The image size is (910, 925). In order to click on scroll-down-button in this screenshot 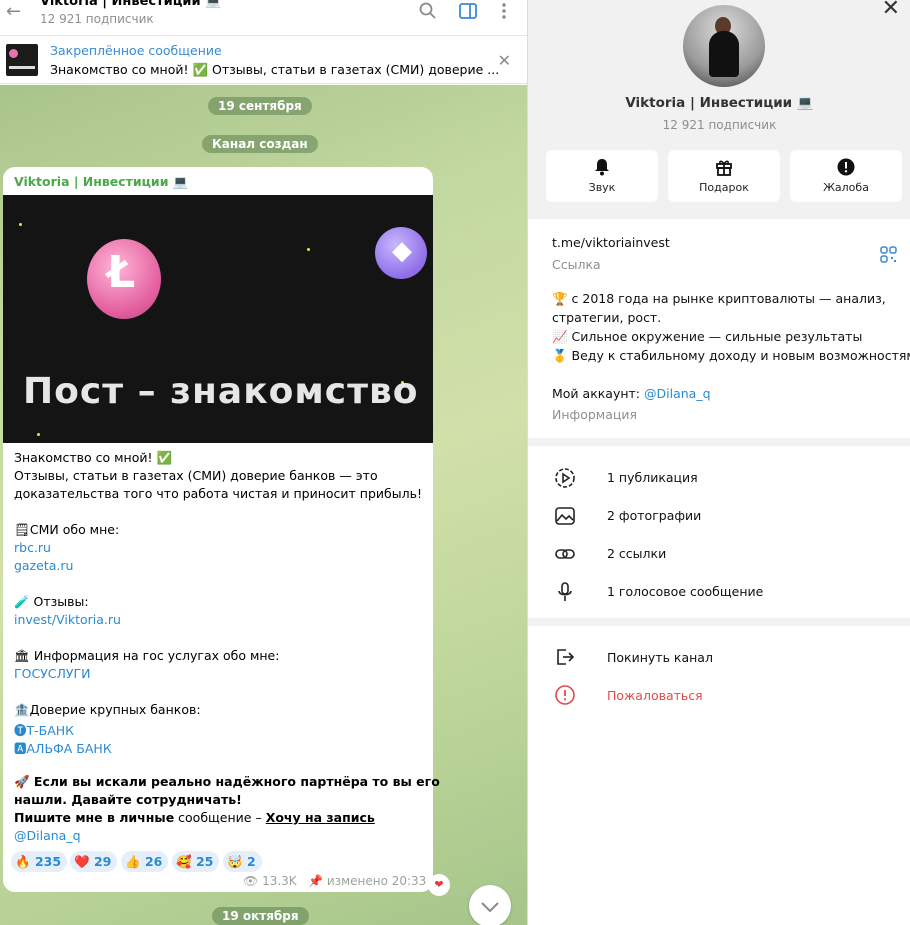, I will do `click(490, 905)`.